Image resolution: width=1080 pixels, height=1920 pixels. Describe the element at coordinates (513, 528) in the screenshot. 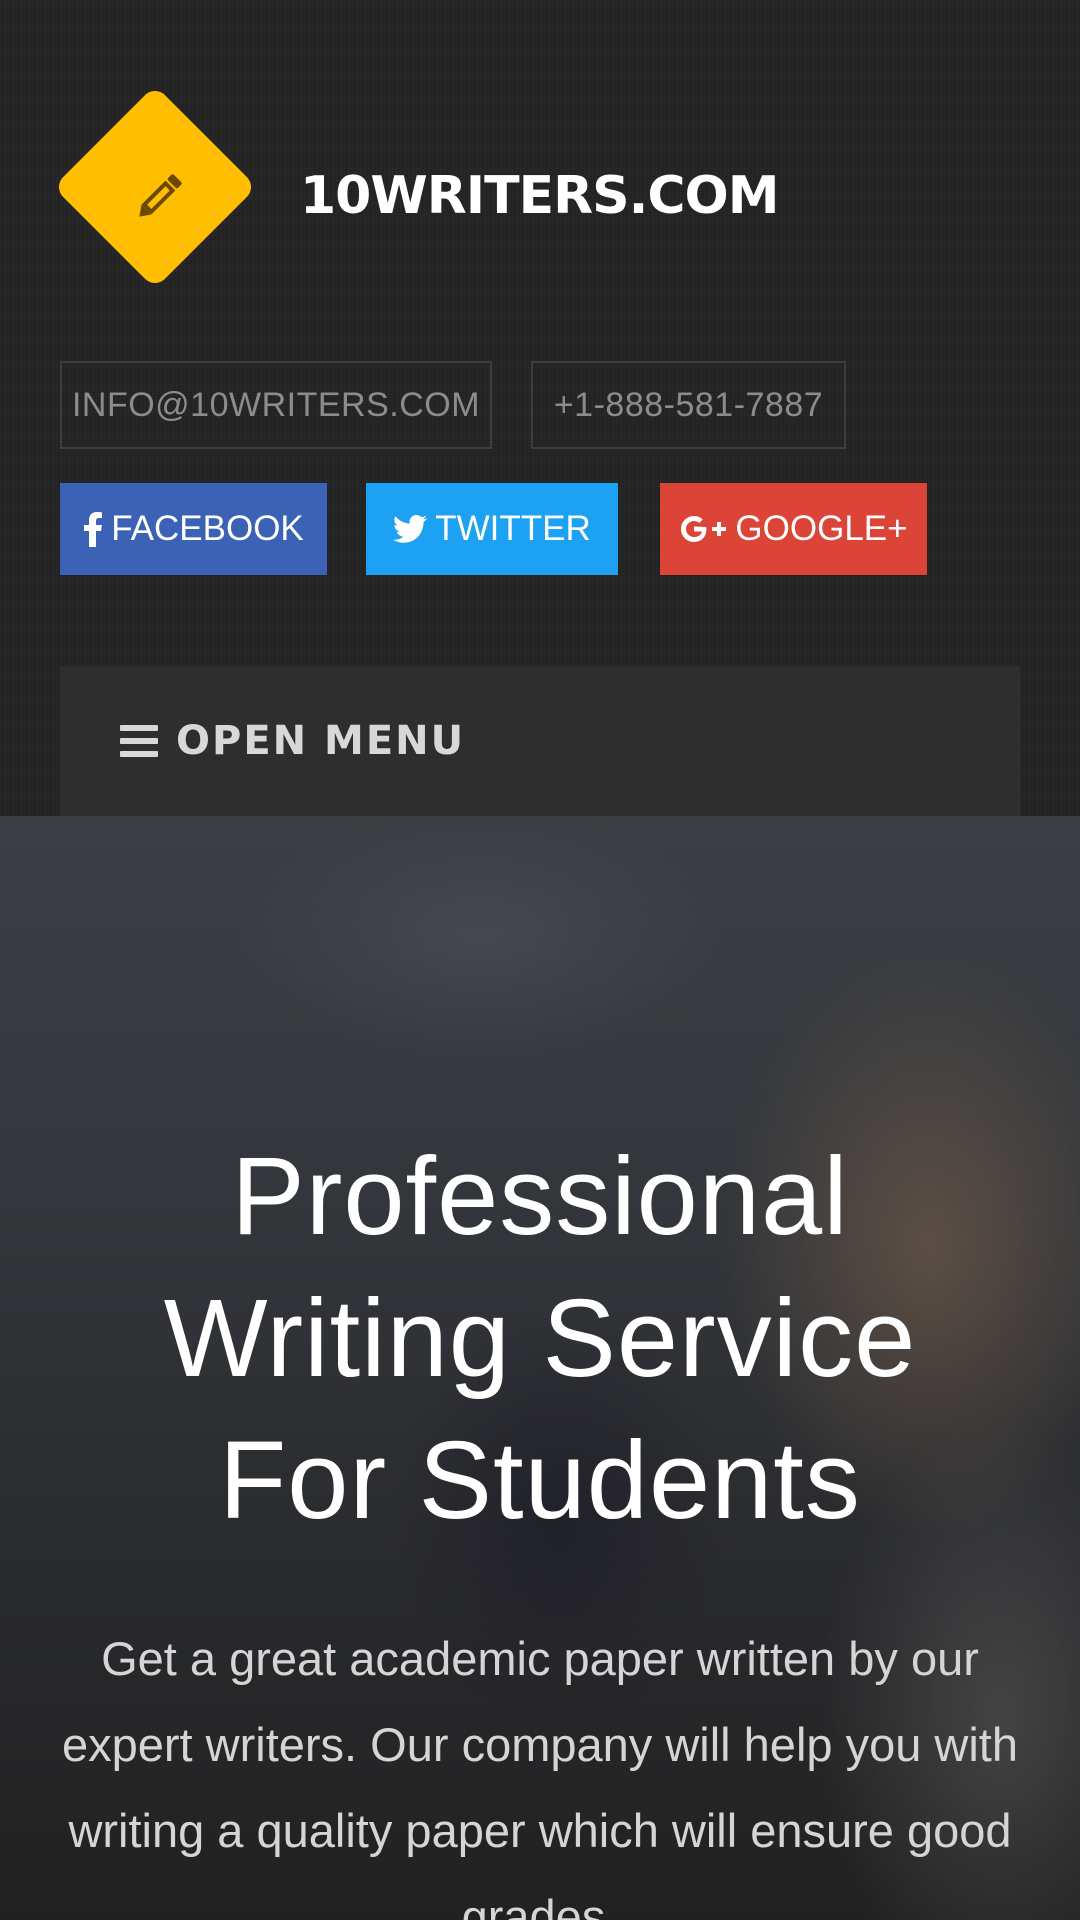

I see `twitter-label: TWITTER` at that location.